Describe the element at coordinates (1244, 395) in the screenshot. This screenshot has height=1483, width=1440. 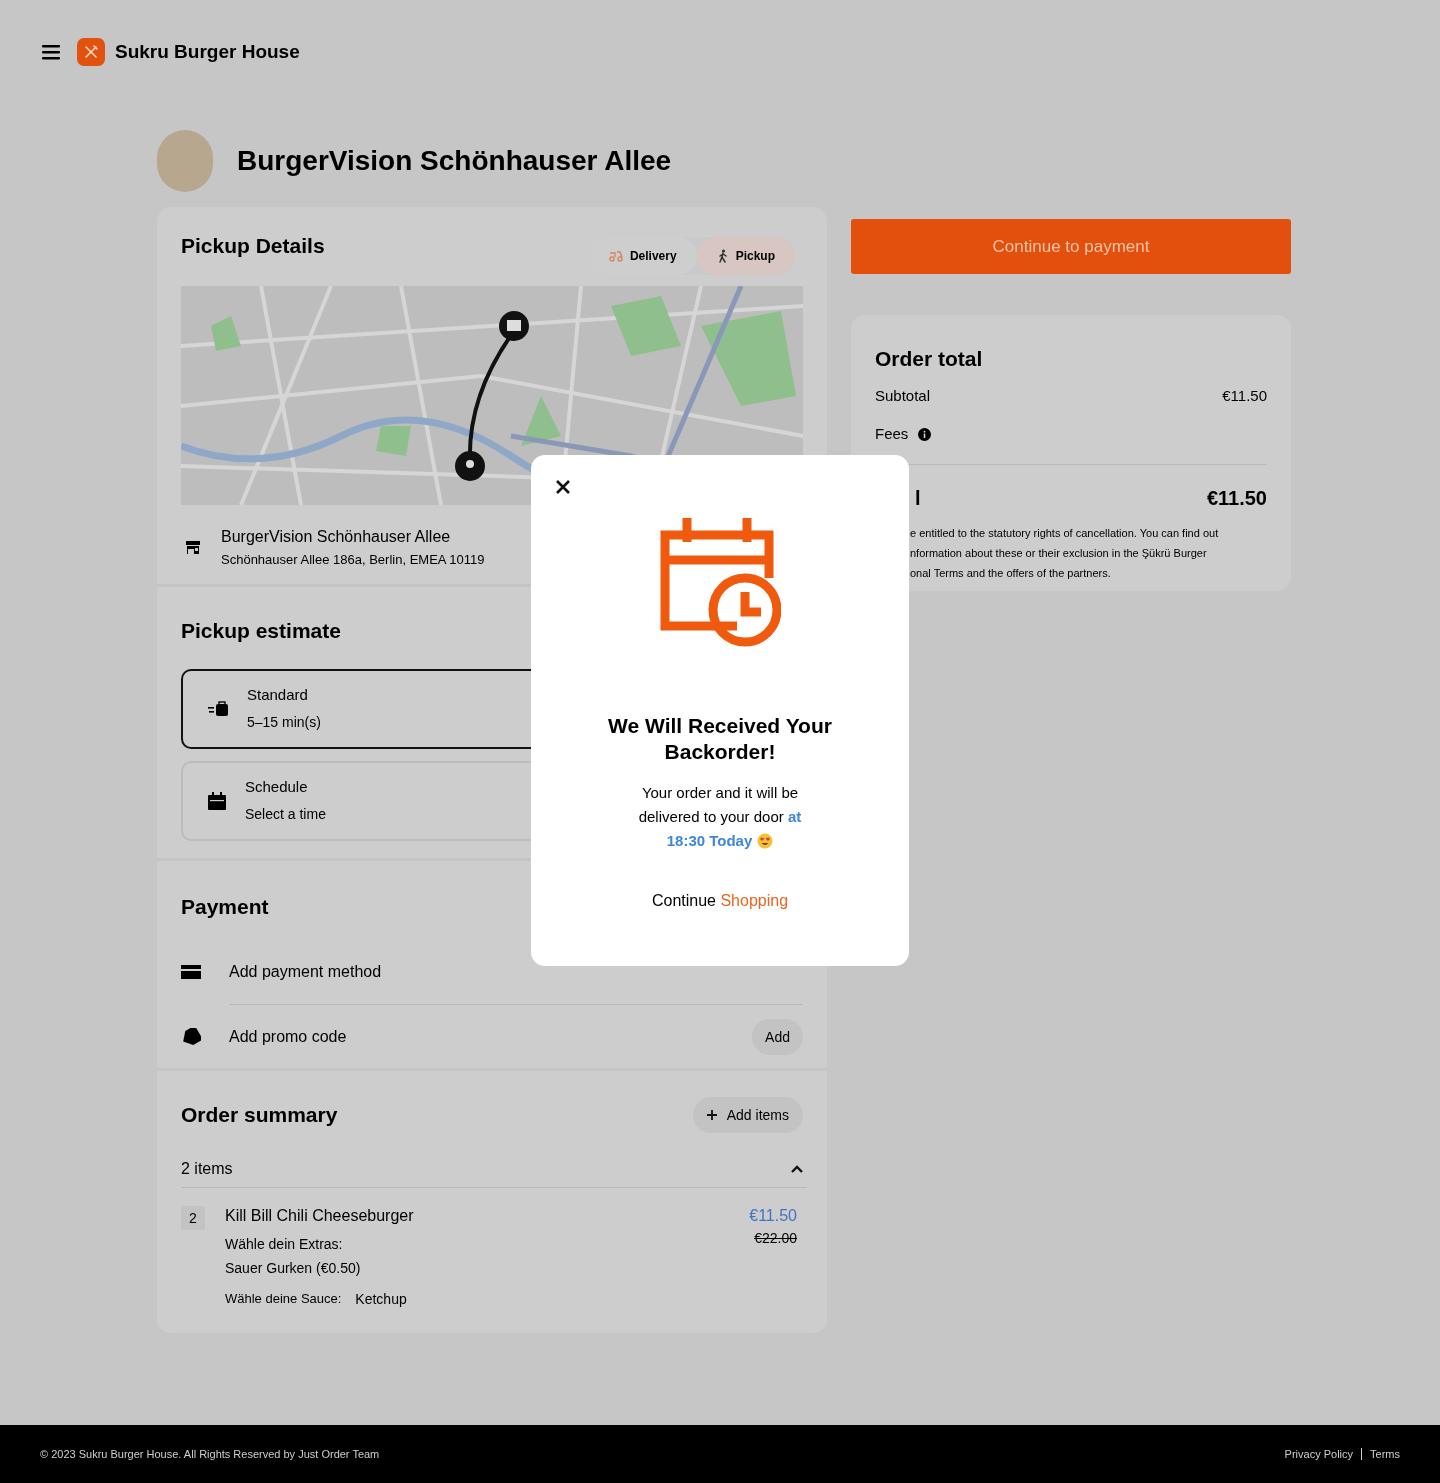
I see `subtotal-value: €11.50` at that location.